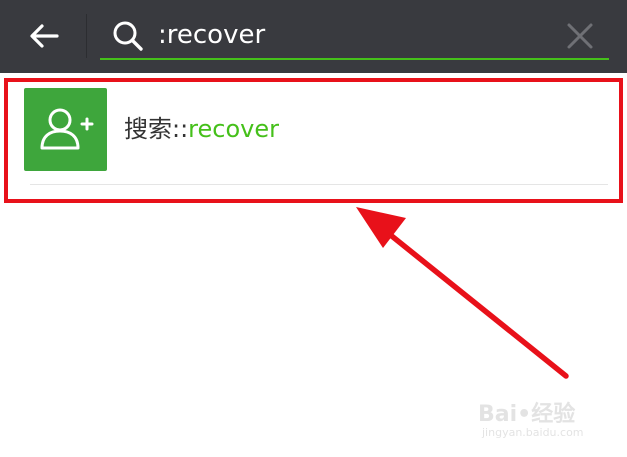  What do you see at coordinates (65, 129) in the screenshot?
I see `add-contact-icon` at bounding box center [65, 129].